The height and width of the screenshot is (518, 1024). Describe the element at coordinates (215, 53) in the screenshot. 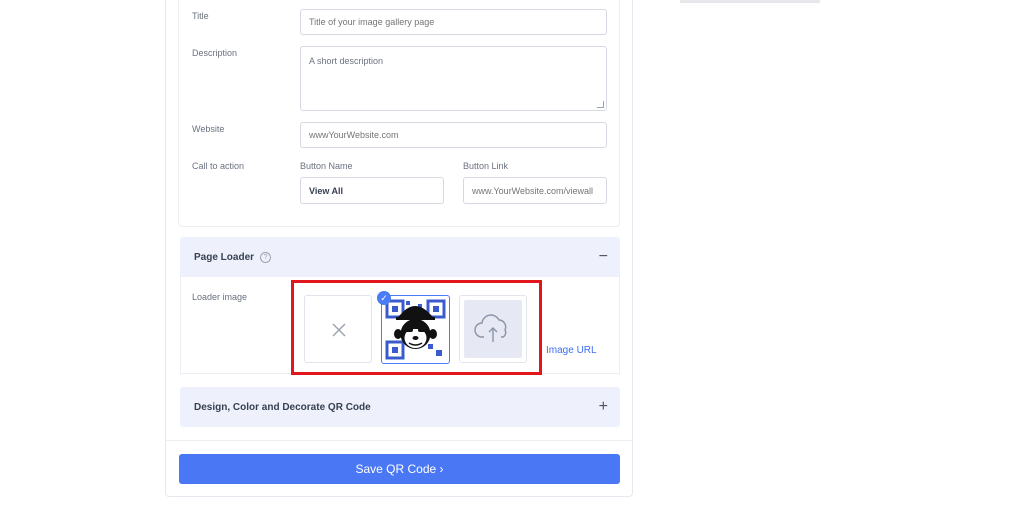

I see `description-label: Description` at that location.